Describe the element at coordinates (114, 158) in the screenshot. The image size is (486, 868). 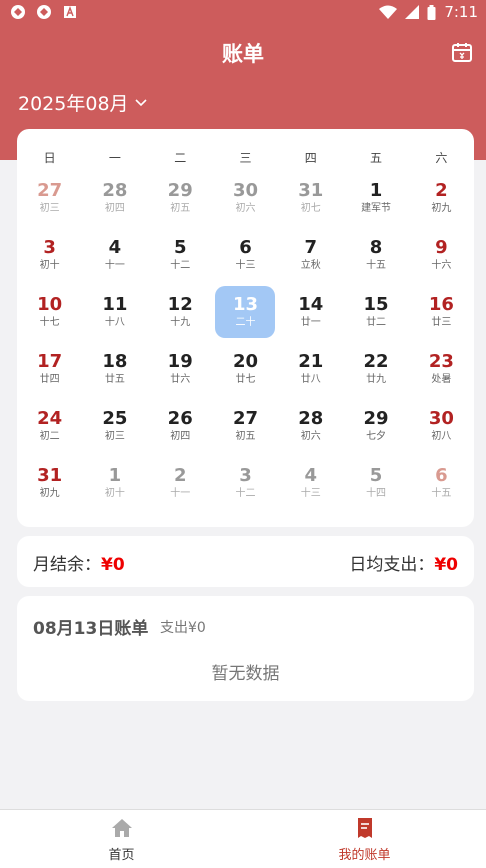
I see `weekday-label: 一` at that location.